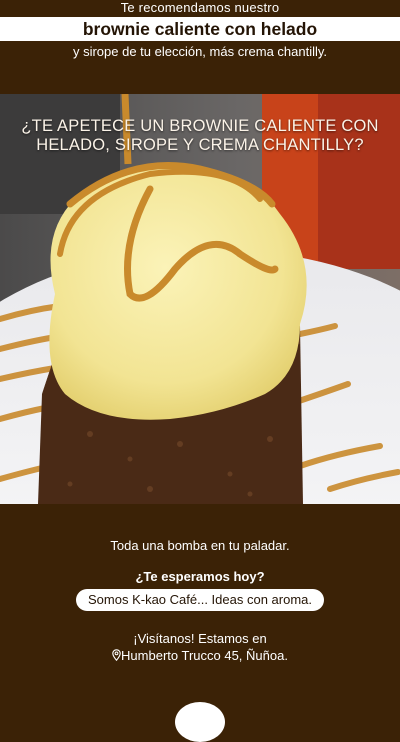  What do you see at coordinates (200, 126) in the screenshot?
I see `overlay-line-1: ¿TE APETECE UN BROWNIE CALIENTE CON` at bounding box center [200, 126].